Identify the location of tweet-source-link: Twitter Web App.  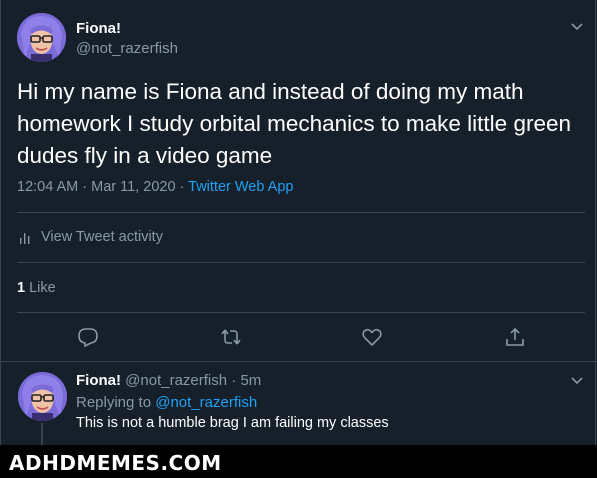
(240, 187).